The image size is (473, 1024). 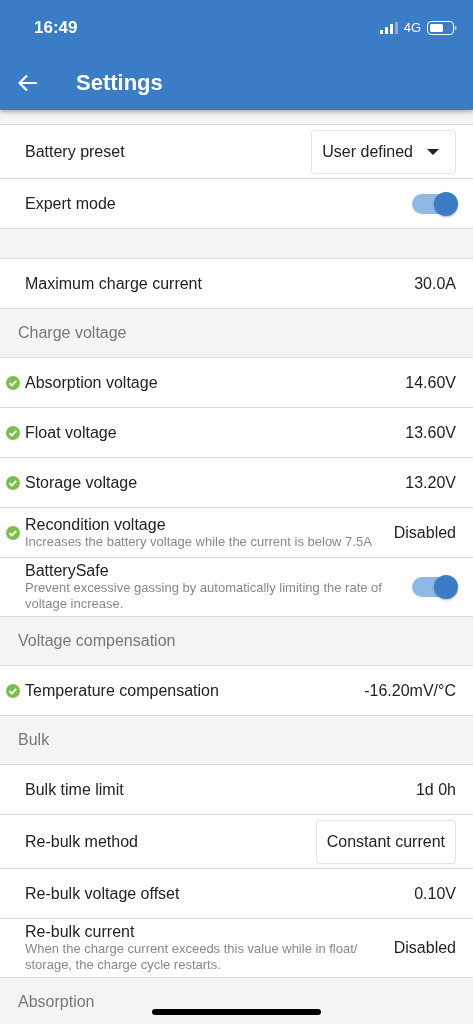 I want to click on setting-value: 14.60V, so click(x=430, y=382).